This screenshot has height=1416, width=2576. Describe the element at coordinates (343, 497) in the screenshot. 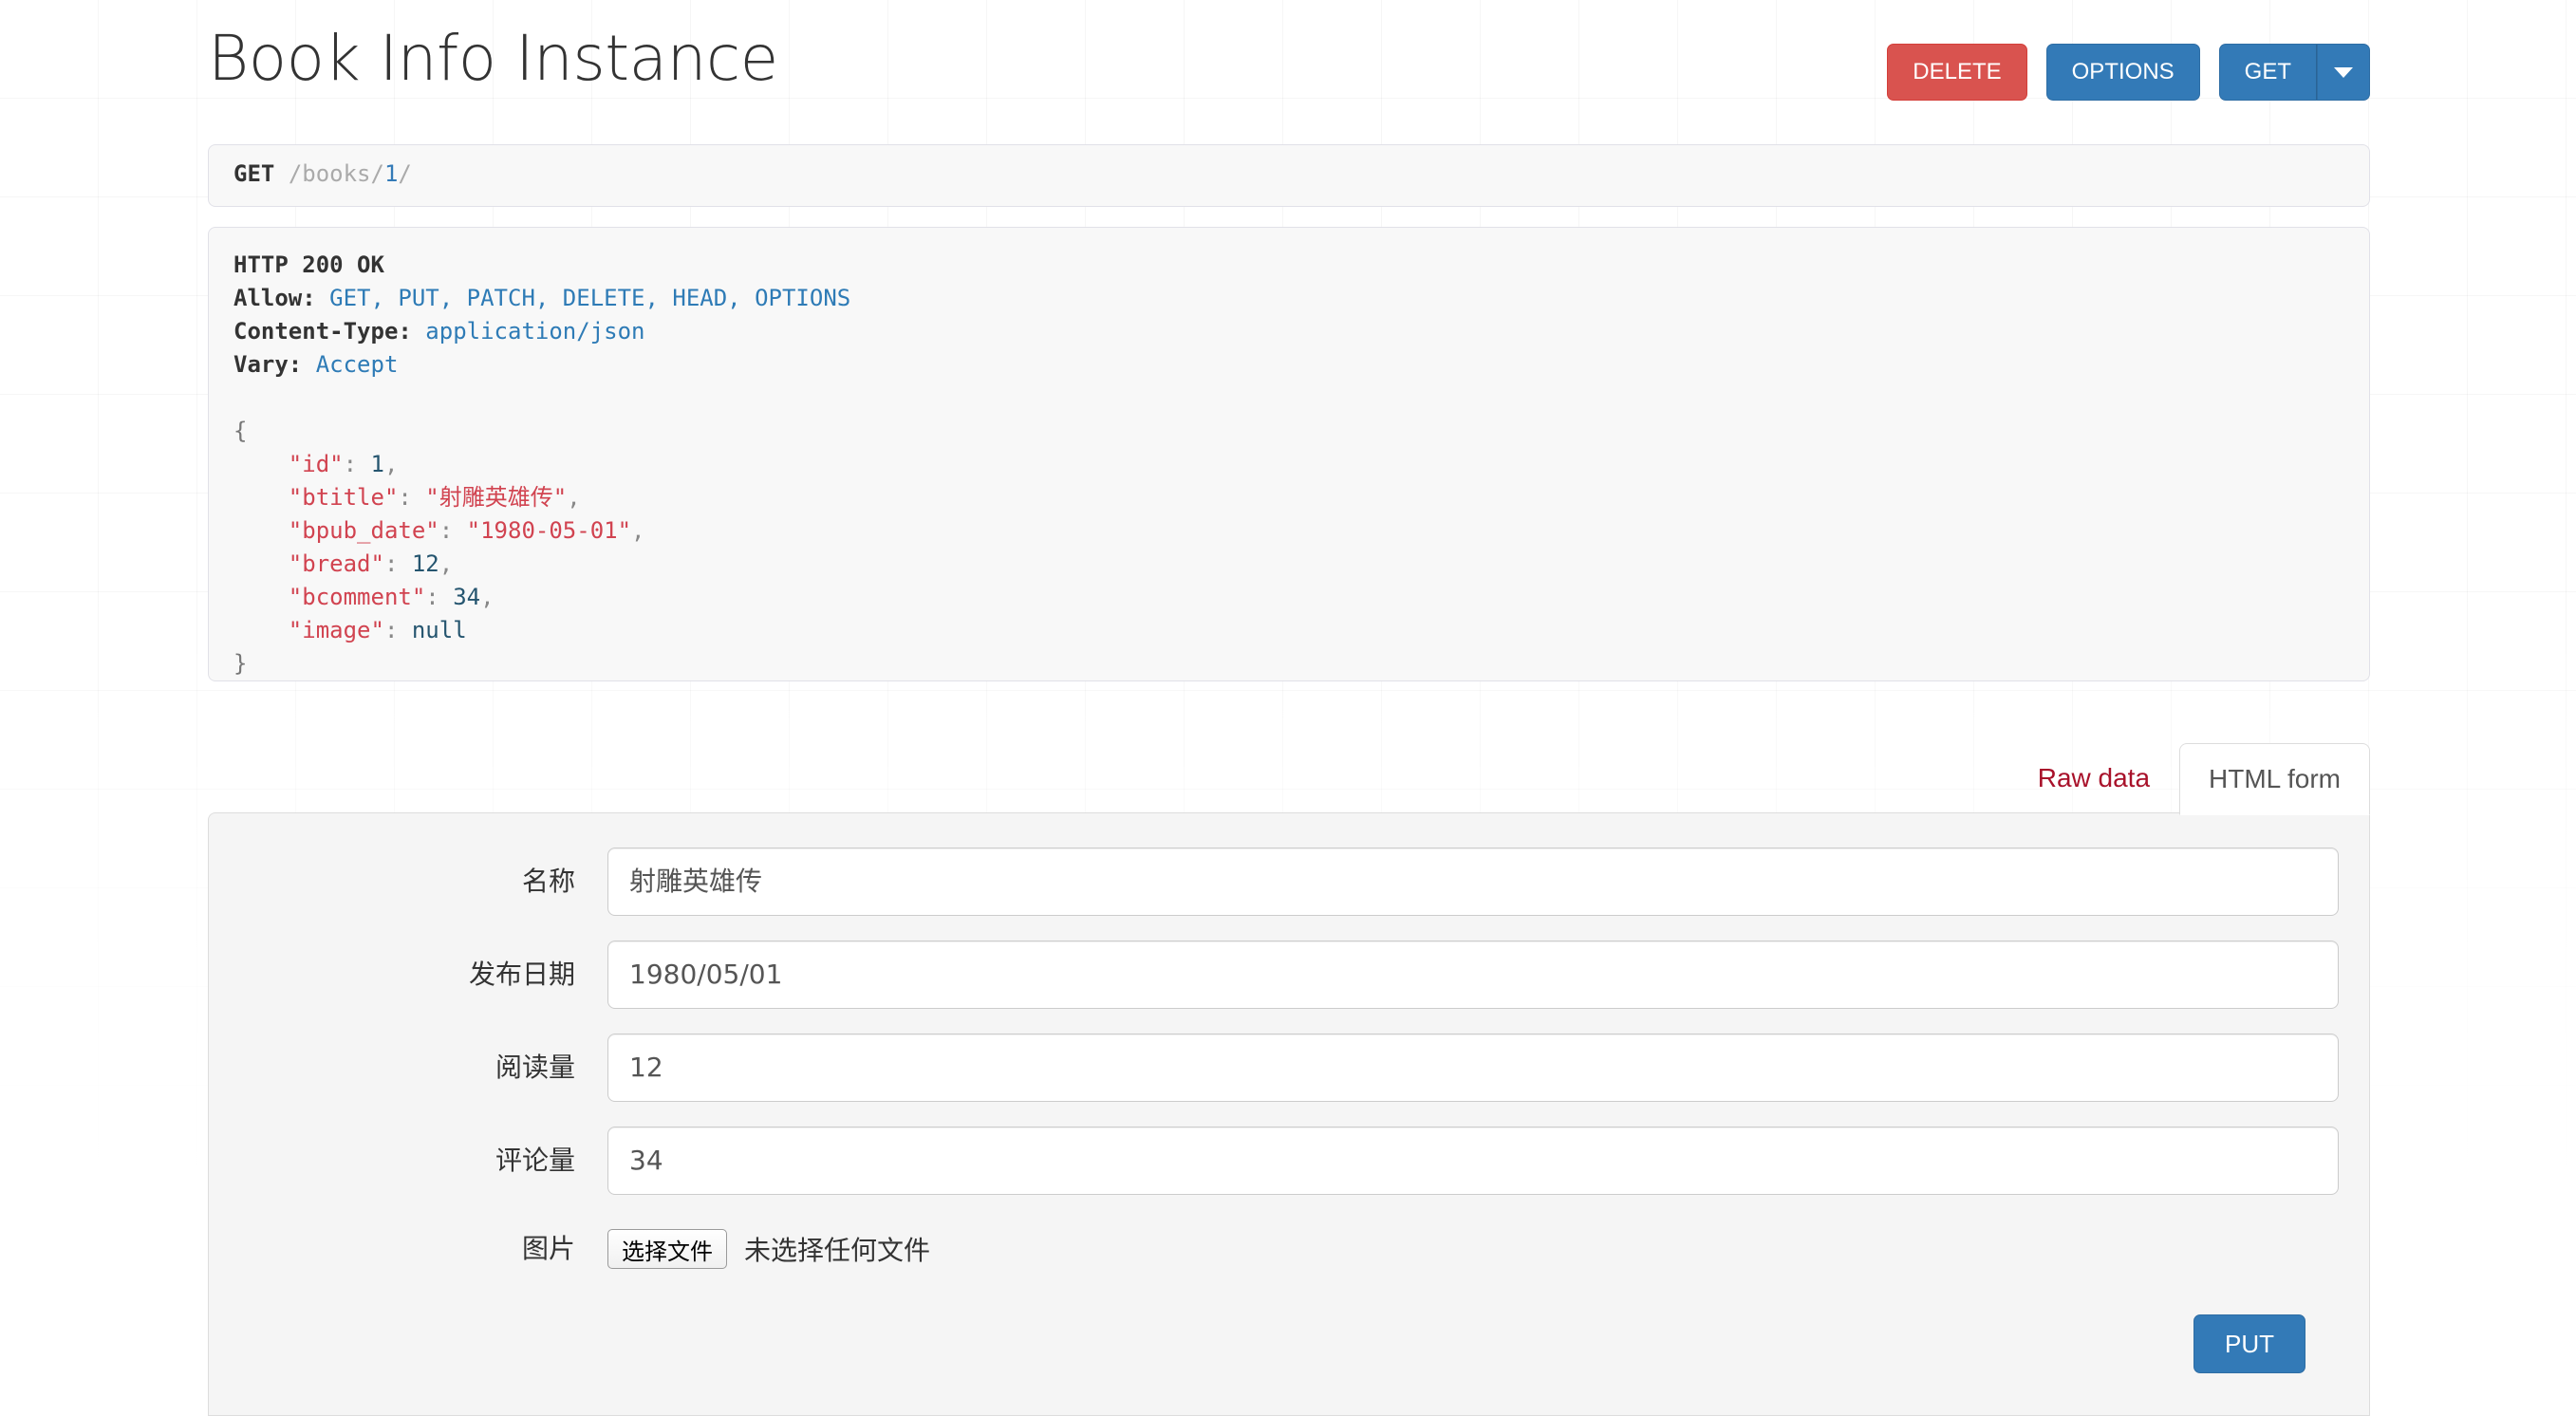

I see `json-key-btitle: "btitle"` at that location.